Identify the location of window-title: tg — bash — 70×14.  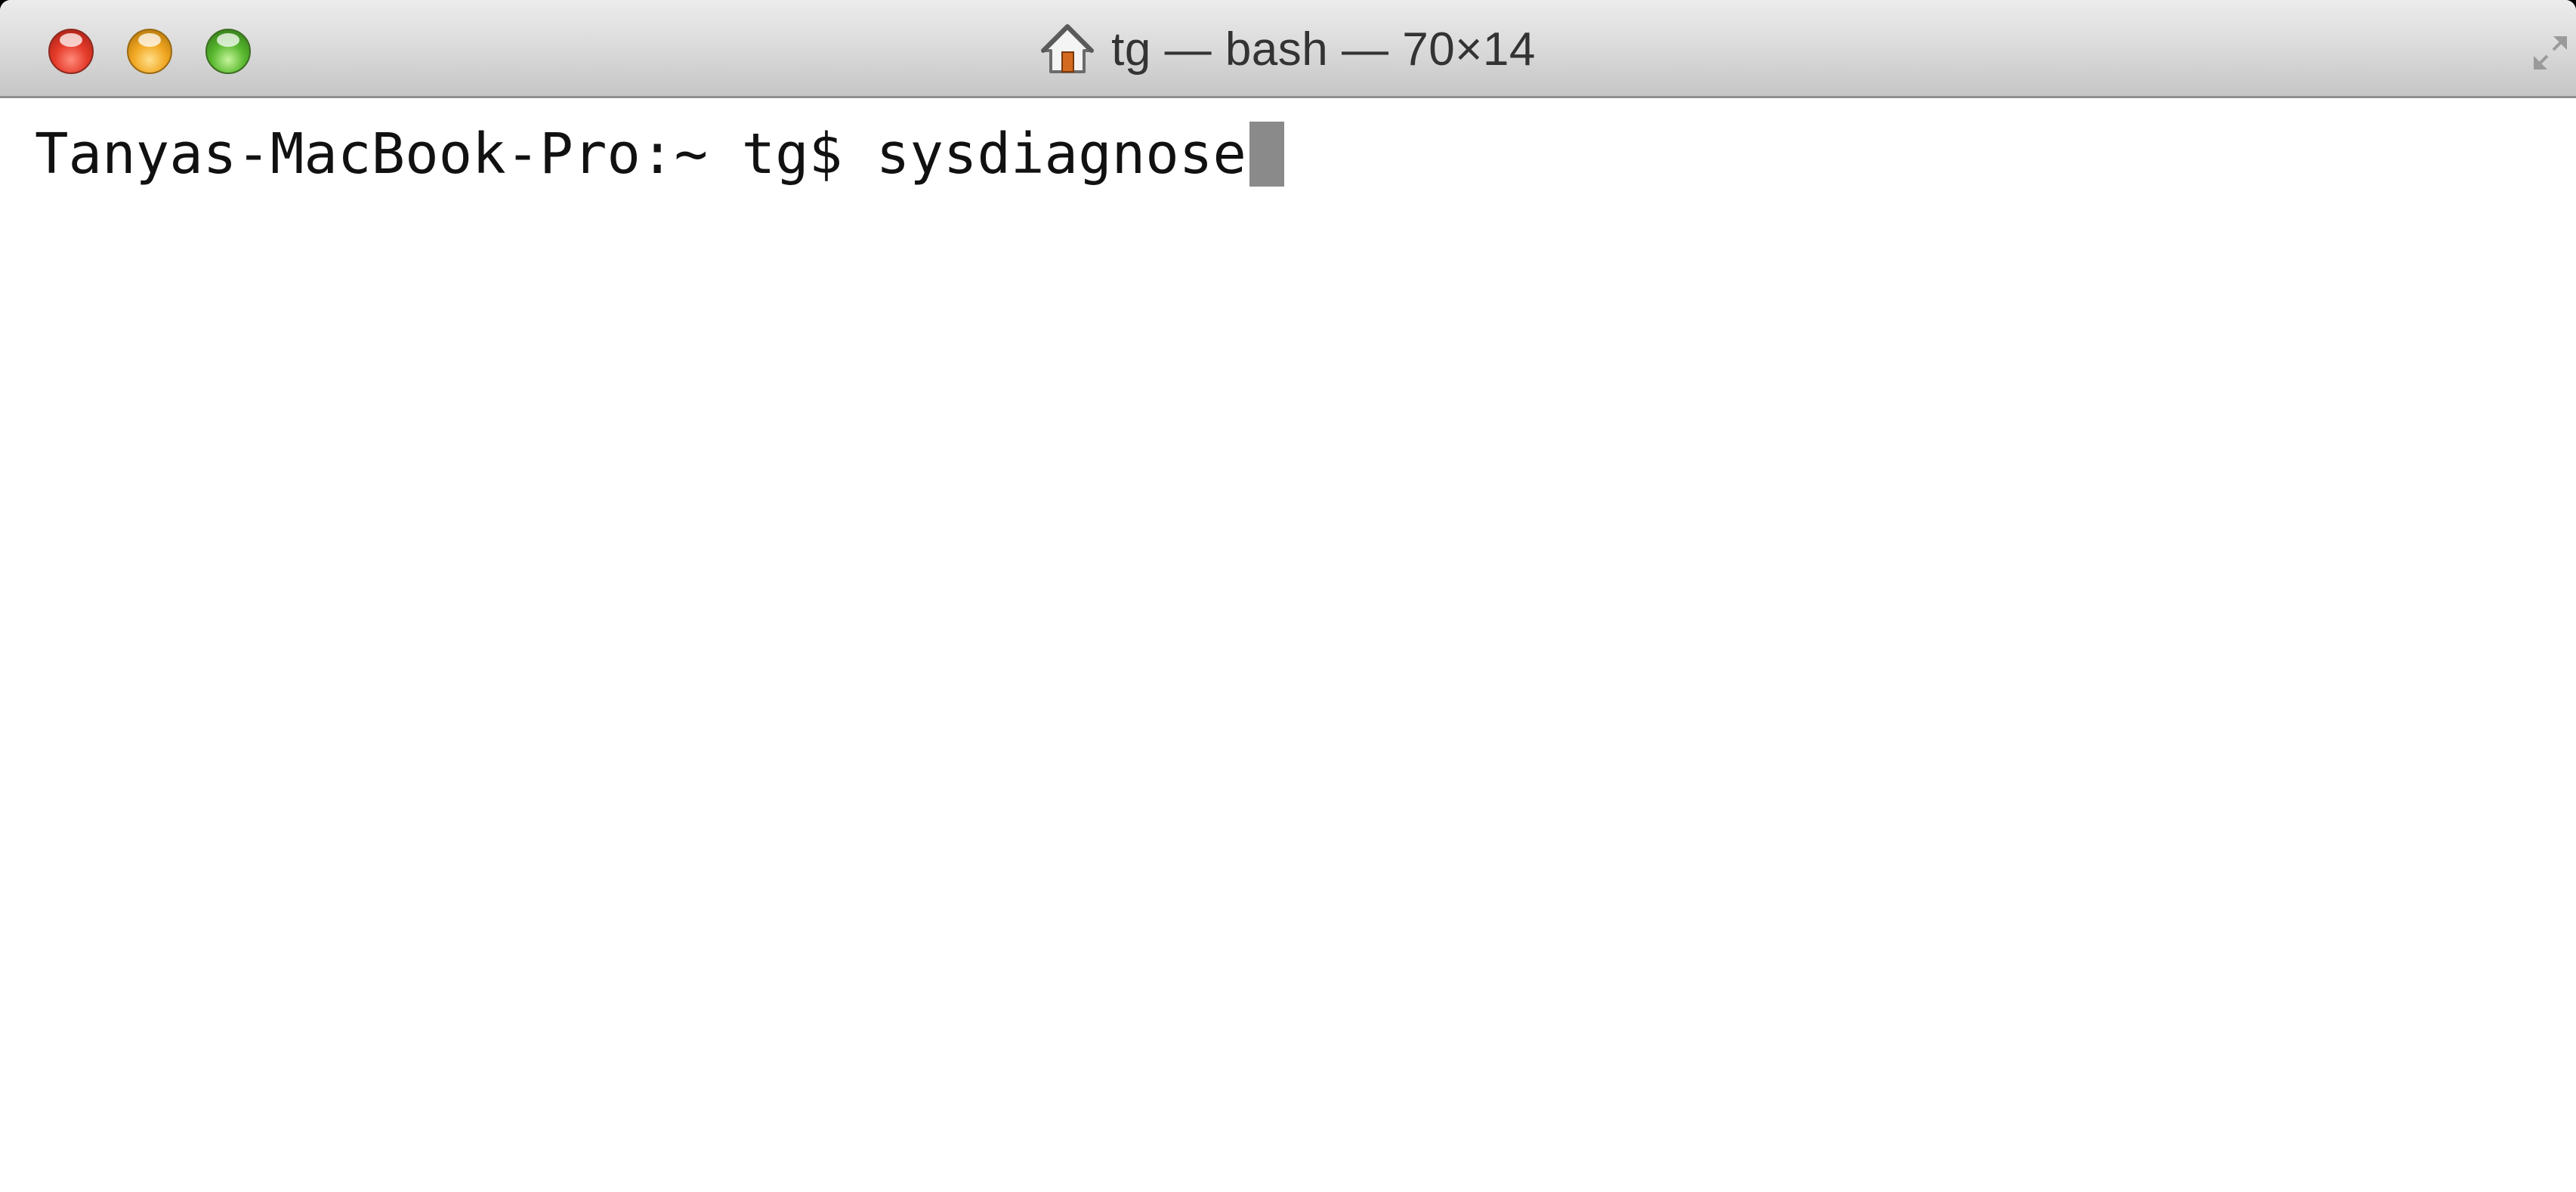
(1323, 50).